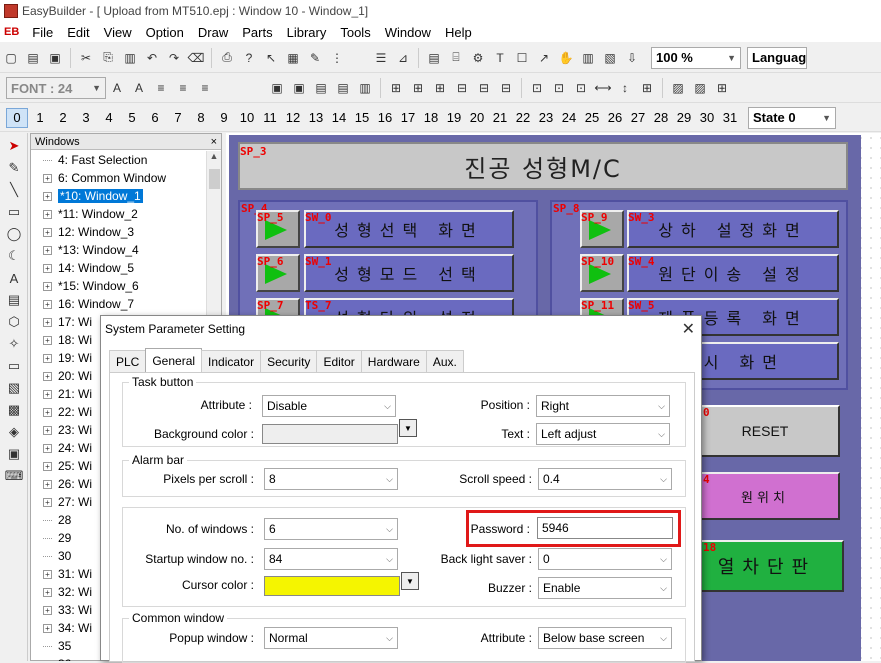  What do you see at coordinates (625, 88) in the screenshot?
I see `distribute-v-icon: ↕` at bounding box center [625, 88].